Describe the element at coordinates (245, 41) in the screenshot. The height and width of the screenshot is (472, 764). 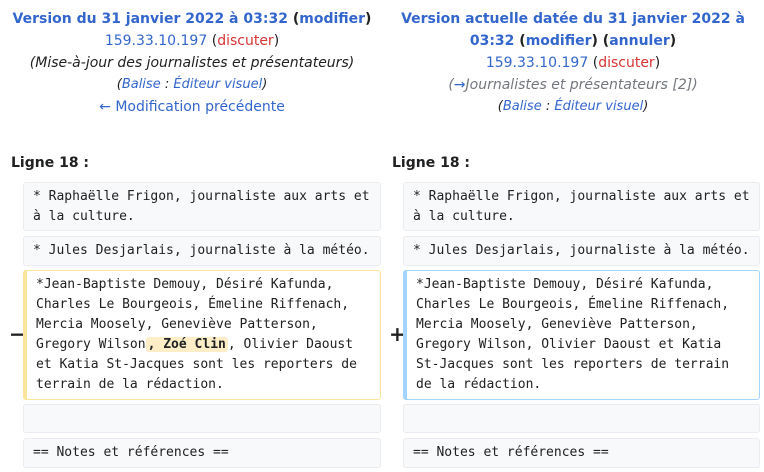
I see `old-talk-link: discuter` at that location.